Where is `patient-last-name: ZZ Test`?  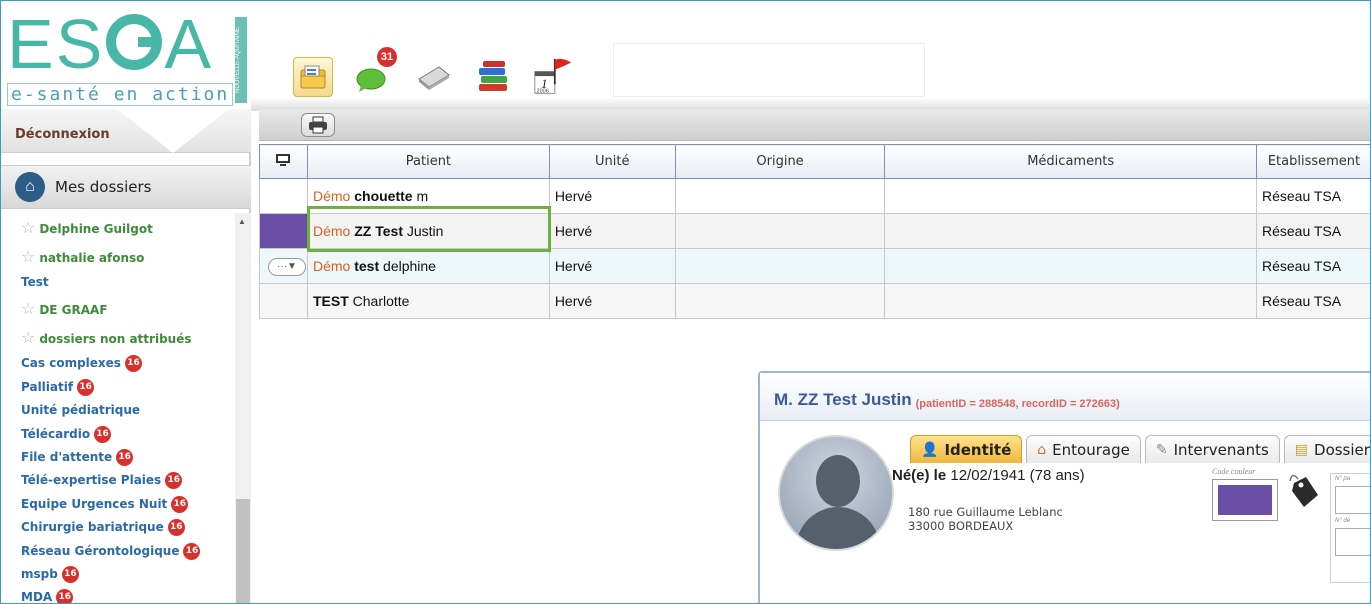
patient-last-name: ZZ Test is located at coordinates (378, 231).